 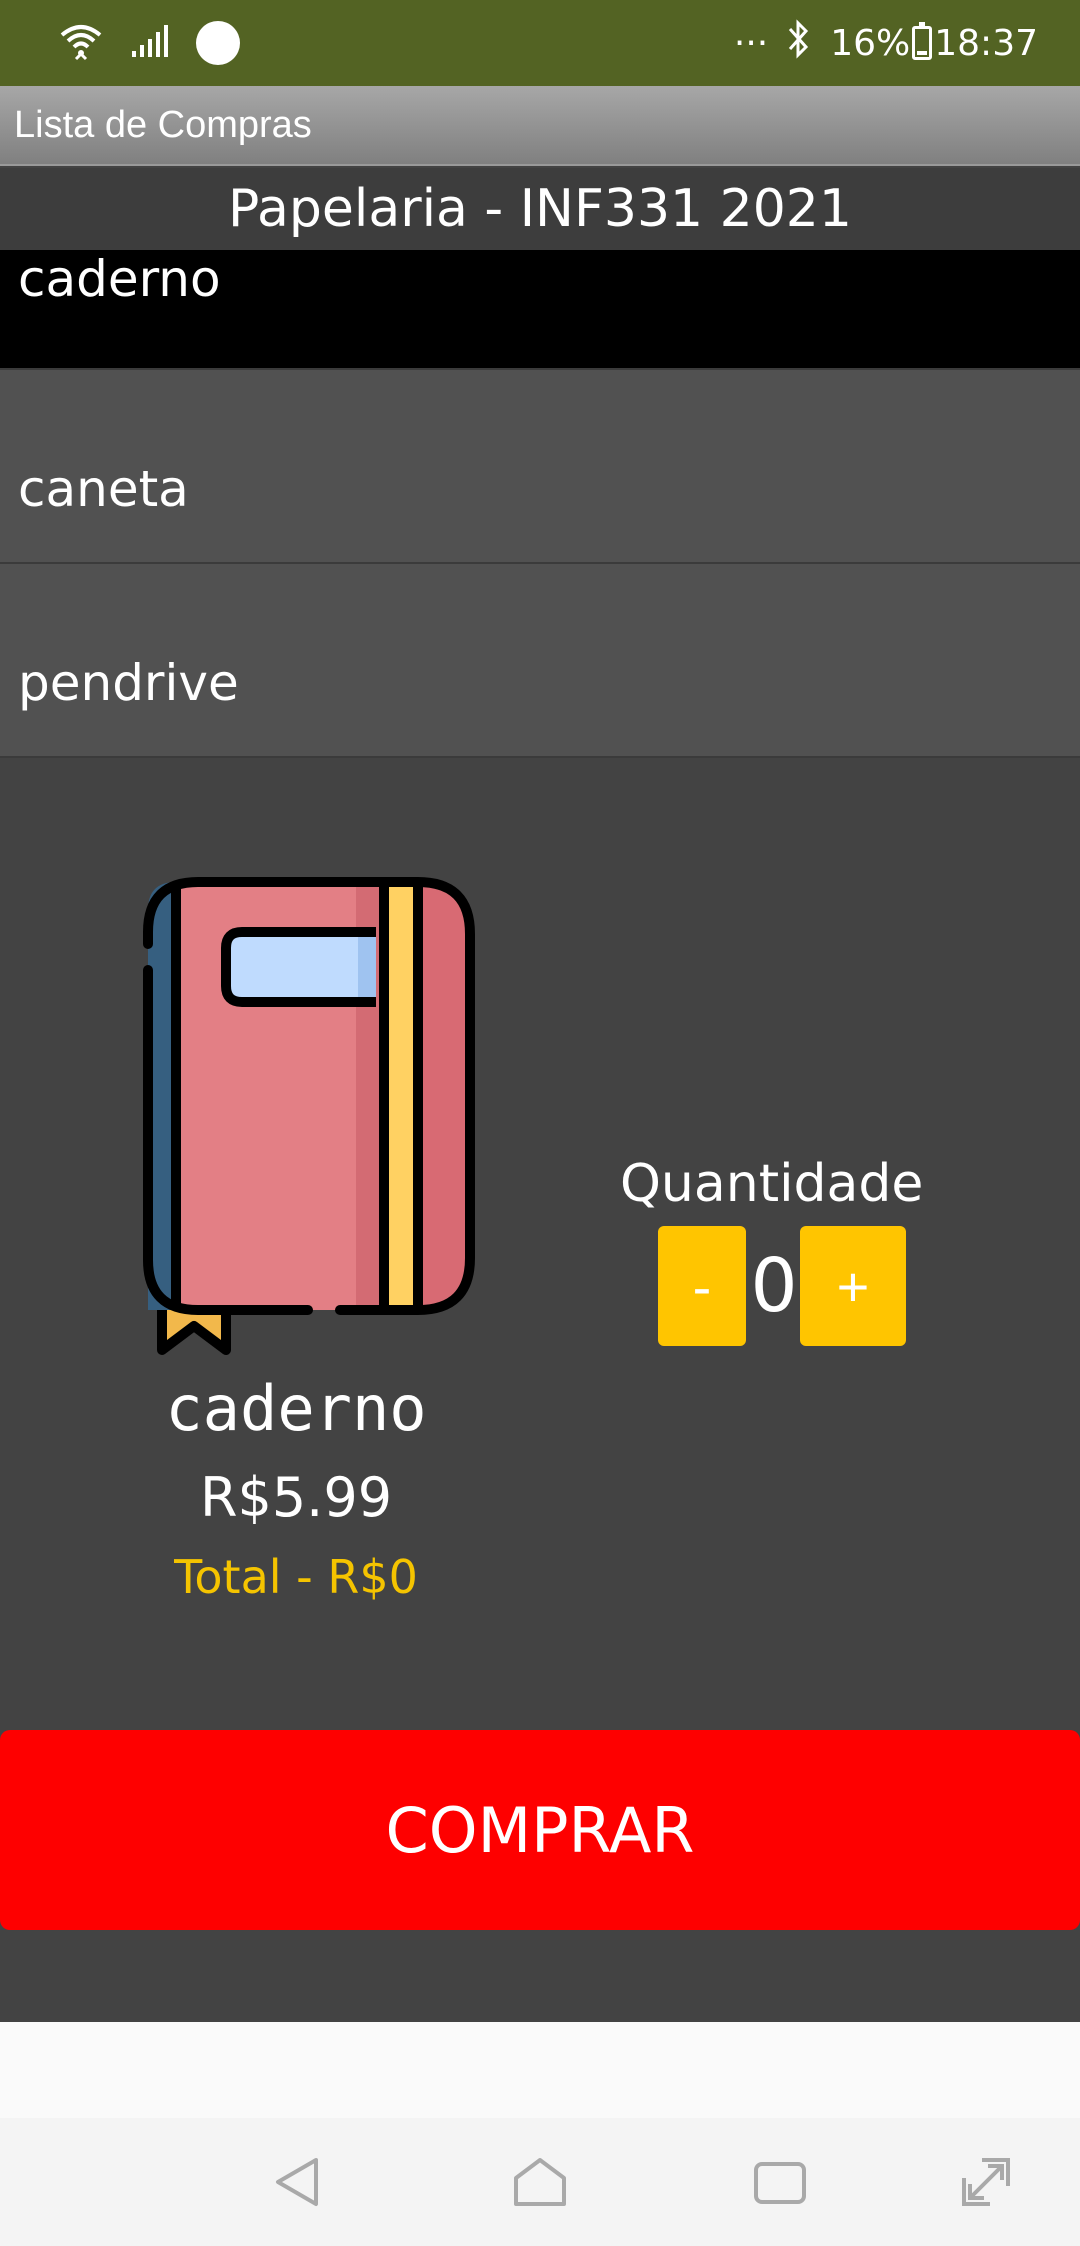 I want to click on recents-icon, so click(x=780, y=2182).